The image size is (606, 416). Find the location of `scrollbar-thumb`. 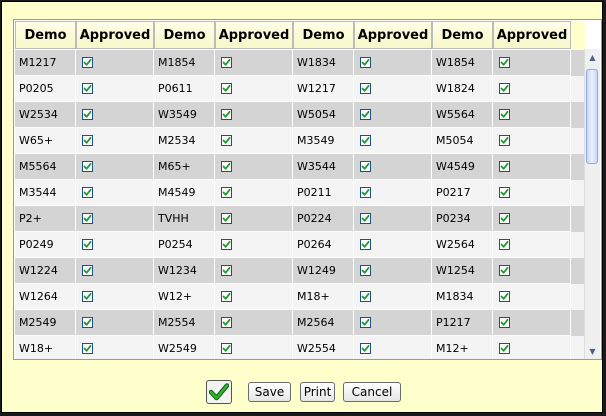

scrollbar-thumb is located at coordinates (592, 116).